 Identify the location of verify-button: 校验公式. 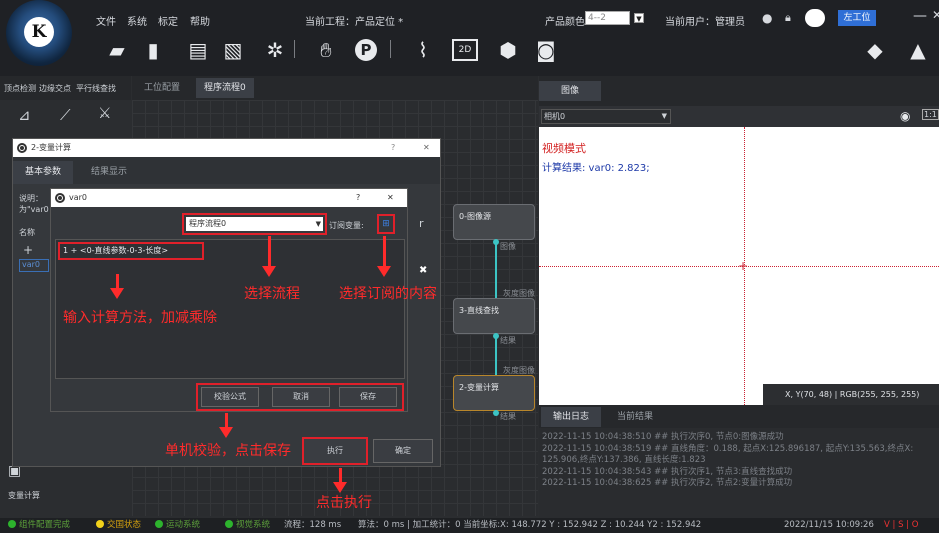
(230, 397).